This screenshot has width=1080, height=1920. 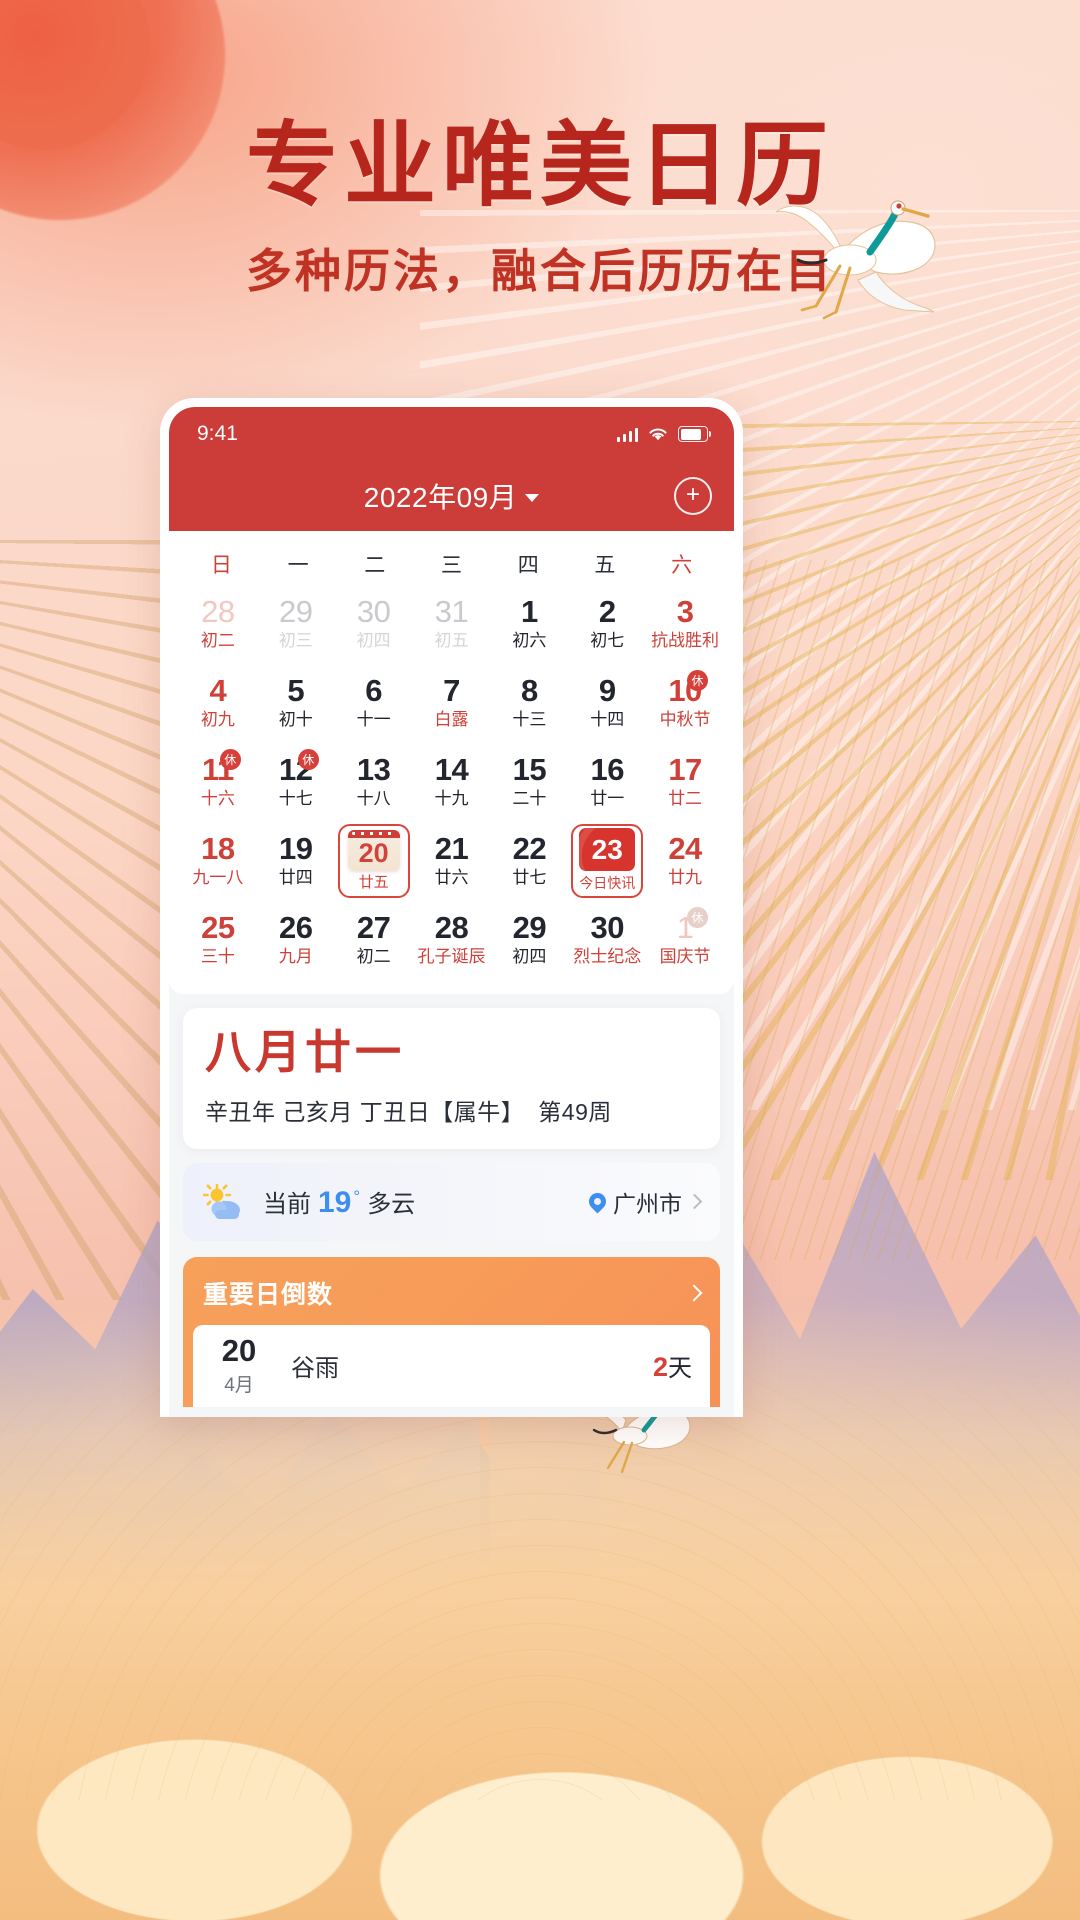 What do you see at coordinates (529, 640) in the screenshot?
I see `day-lunar-label: 初六` at bounding box center [529, 640].